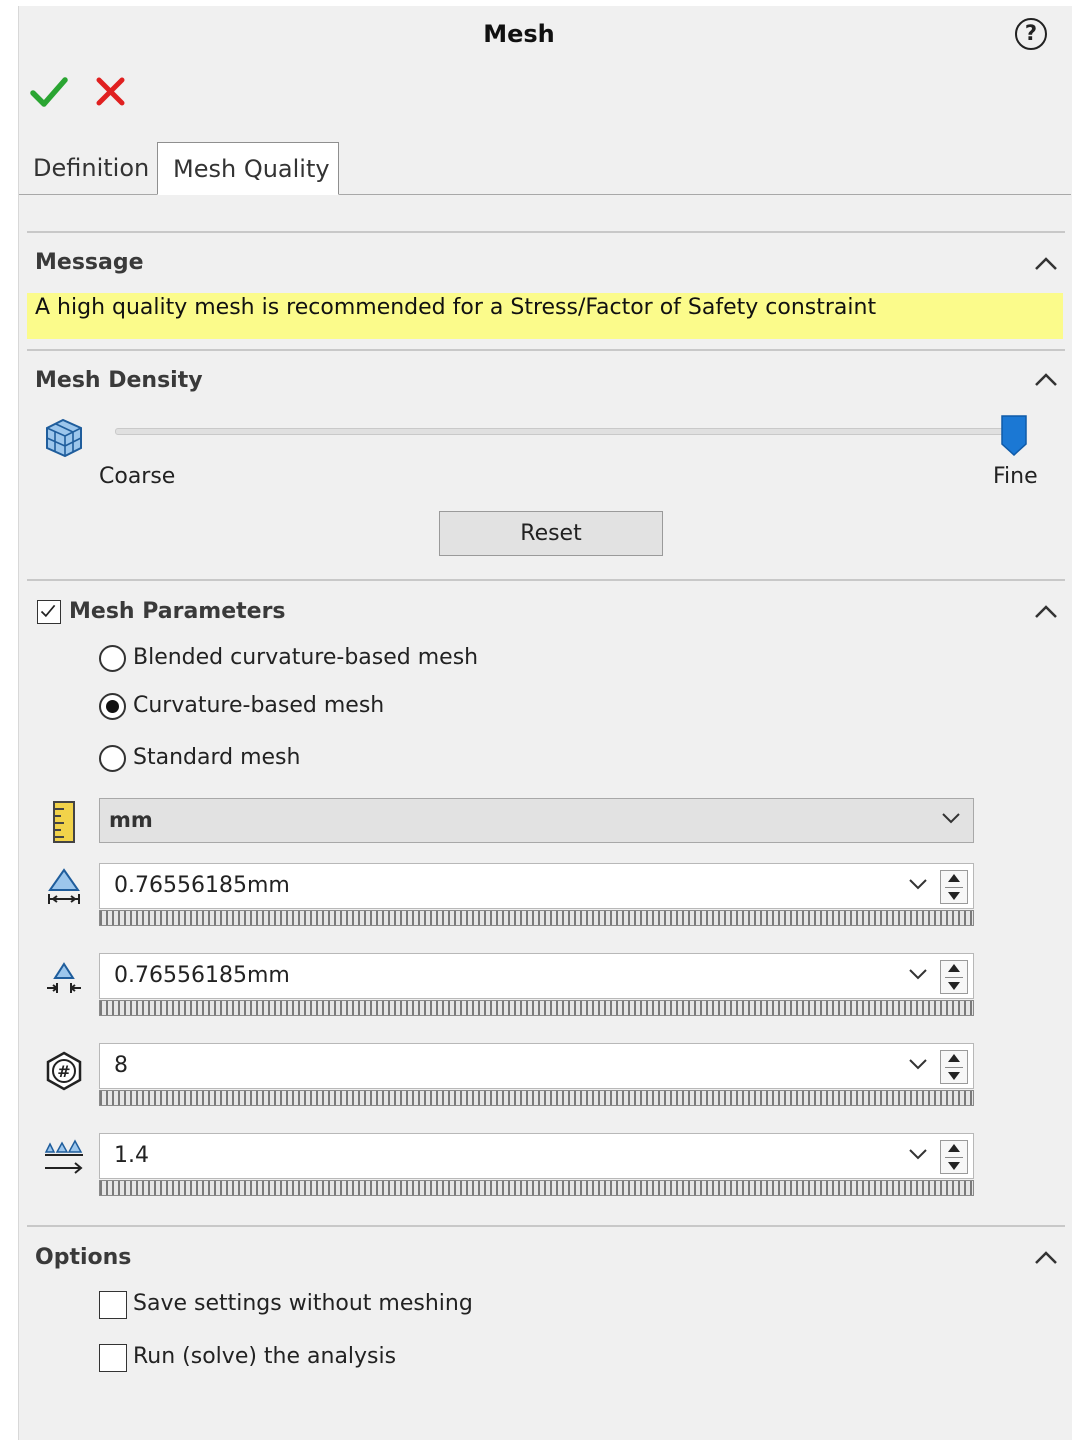 This screenshot has height=1440, width=1076. Describe the element at coordinates (49, 92) in the screenshot. I see `ok-checkmark-icon` at that location.